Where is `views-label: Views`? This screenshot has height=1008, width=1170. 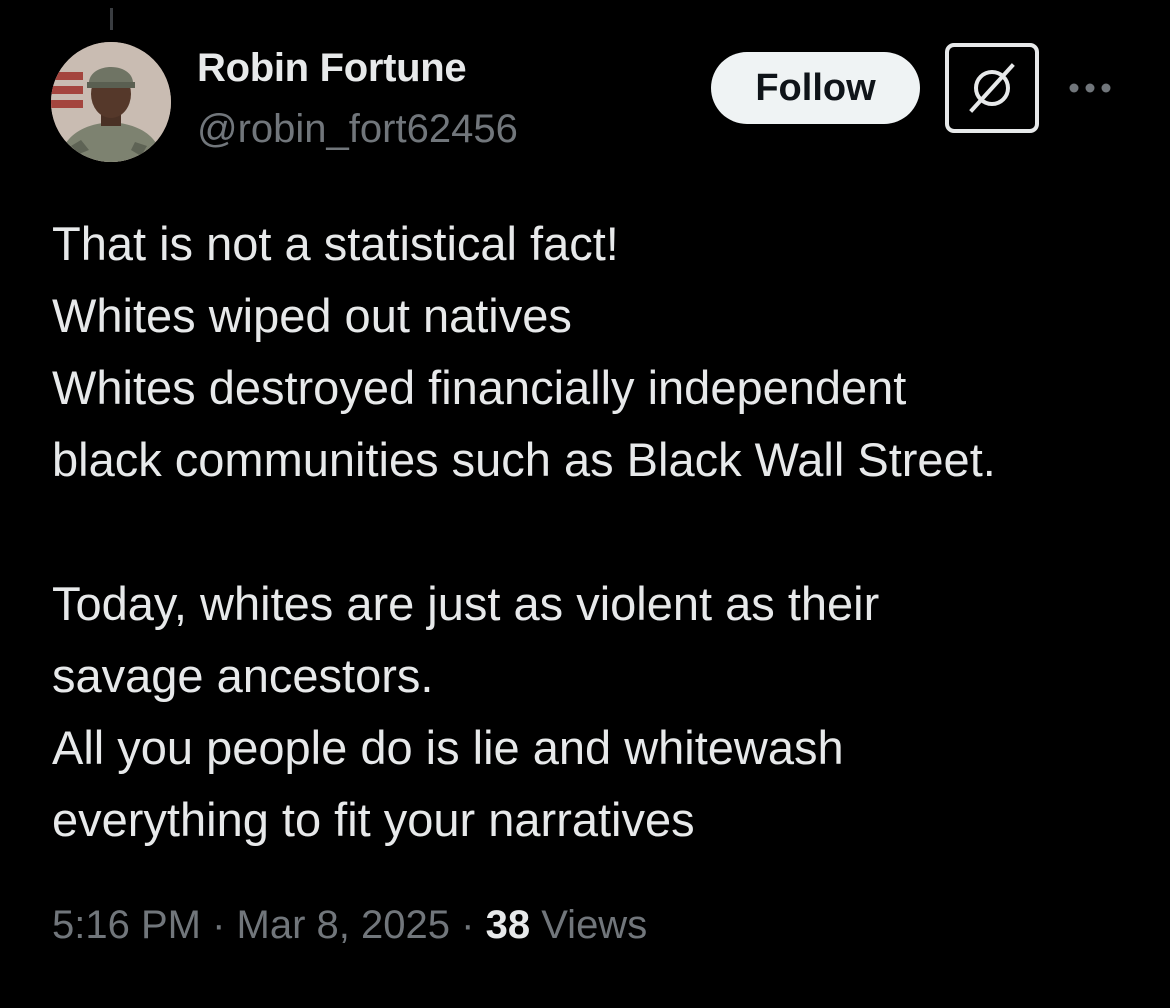 views-label: Views is located at coordinates (594, 925).